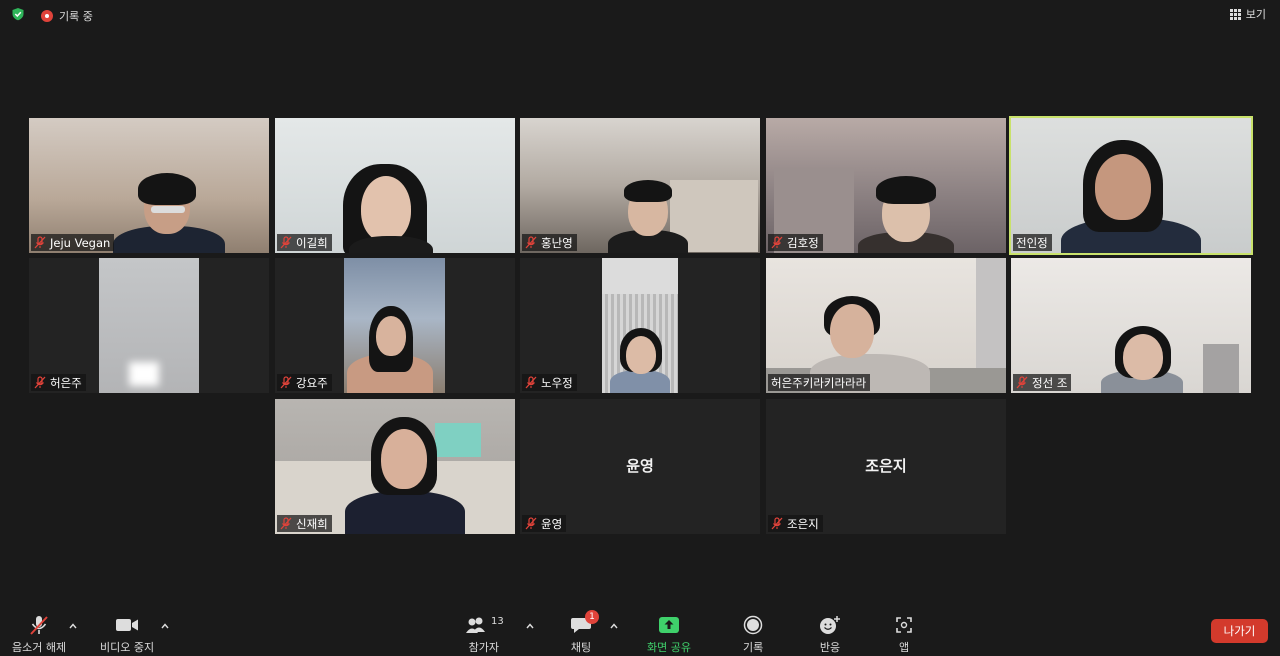 This screenshot has height=656, width=1280. I want to click on name-tag: 조은지, so click(795, 523).